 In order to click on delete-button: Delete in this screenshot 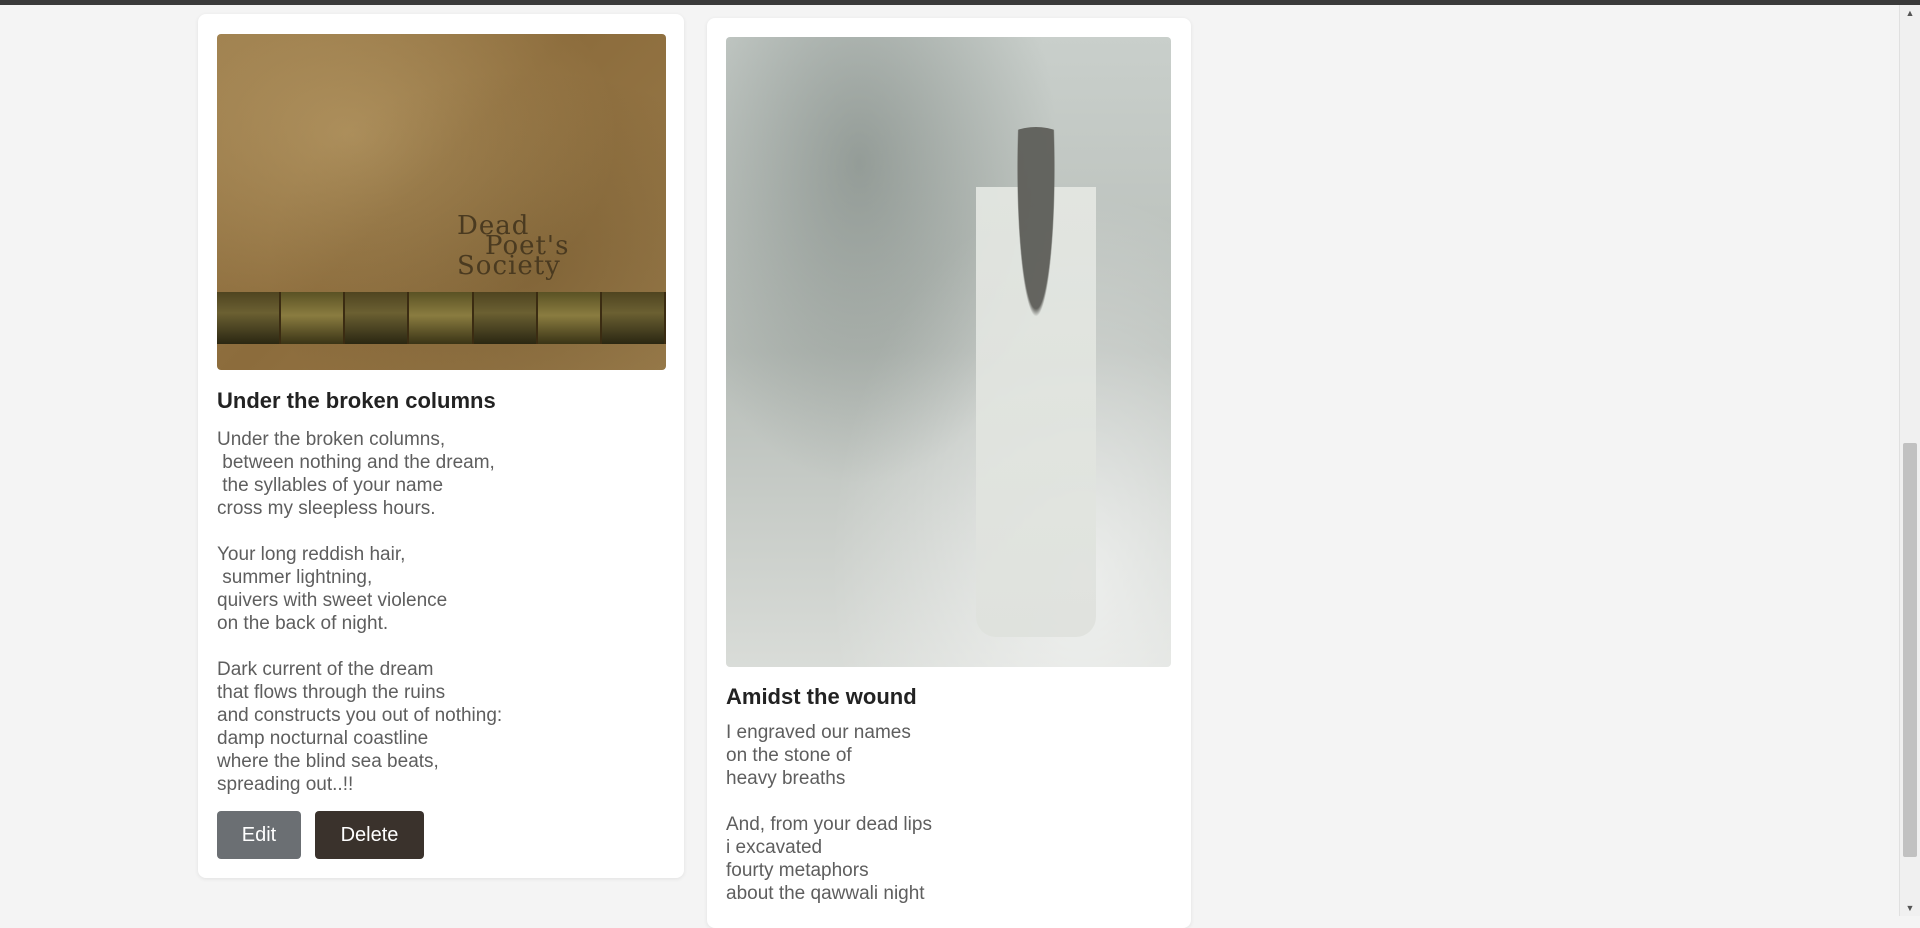, I will do `click(369, 835)`.